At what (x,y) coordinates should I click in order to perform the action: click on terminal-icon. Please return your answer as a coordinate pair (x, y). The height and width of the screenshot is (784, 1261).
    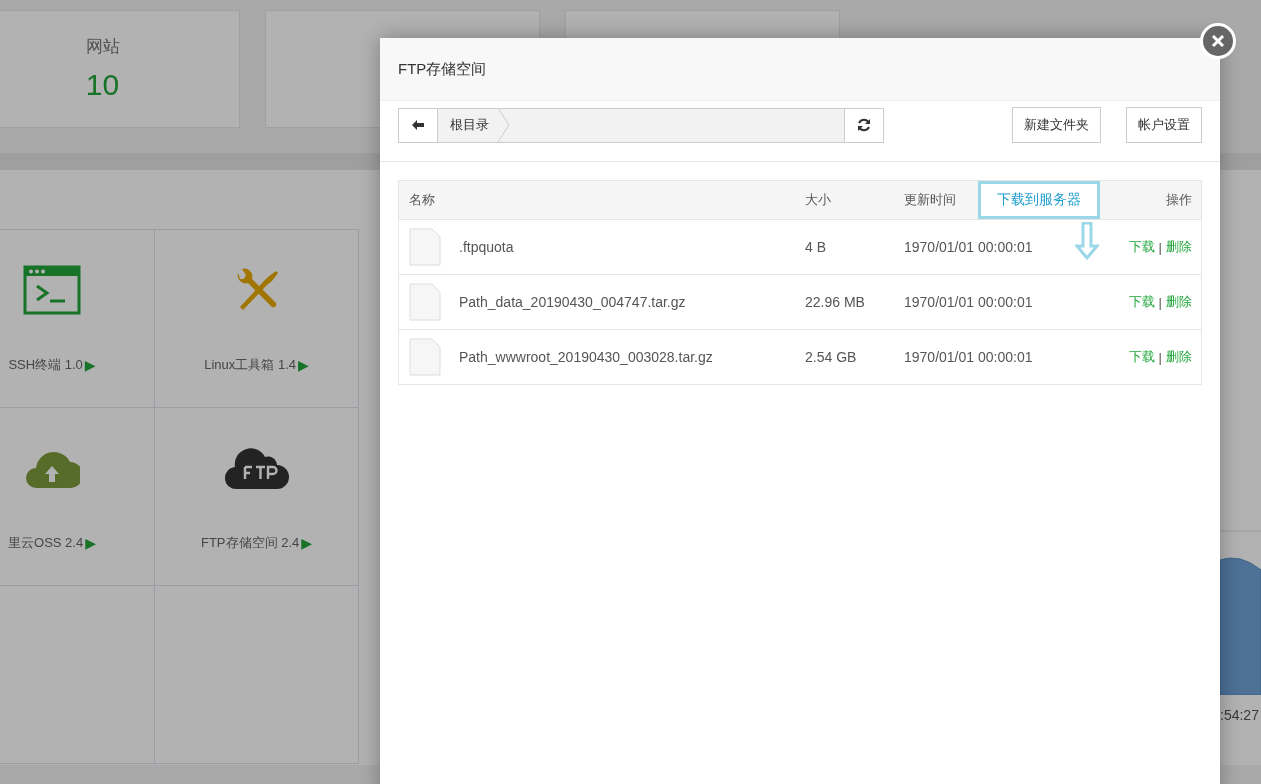
    Looking at the image, I should click on (52, 290).